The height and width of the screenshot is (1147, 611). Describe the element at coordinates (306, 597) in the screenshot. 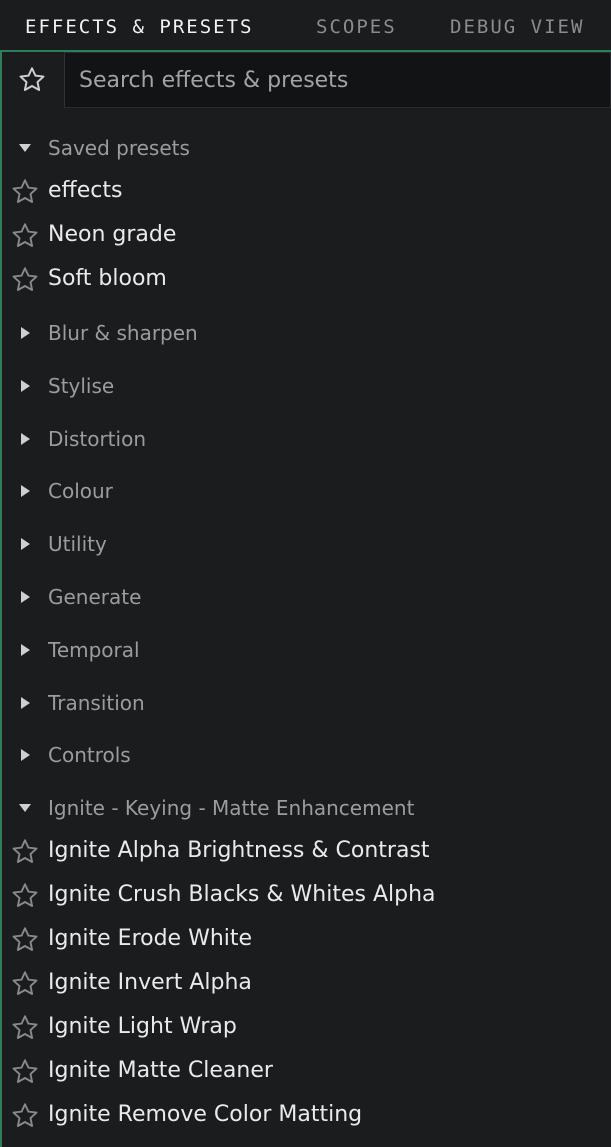

I see `section-header: Generate` at that location.